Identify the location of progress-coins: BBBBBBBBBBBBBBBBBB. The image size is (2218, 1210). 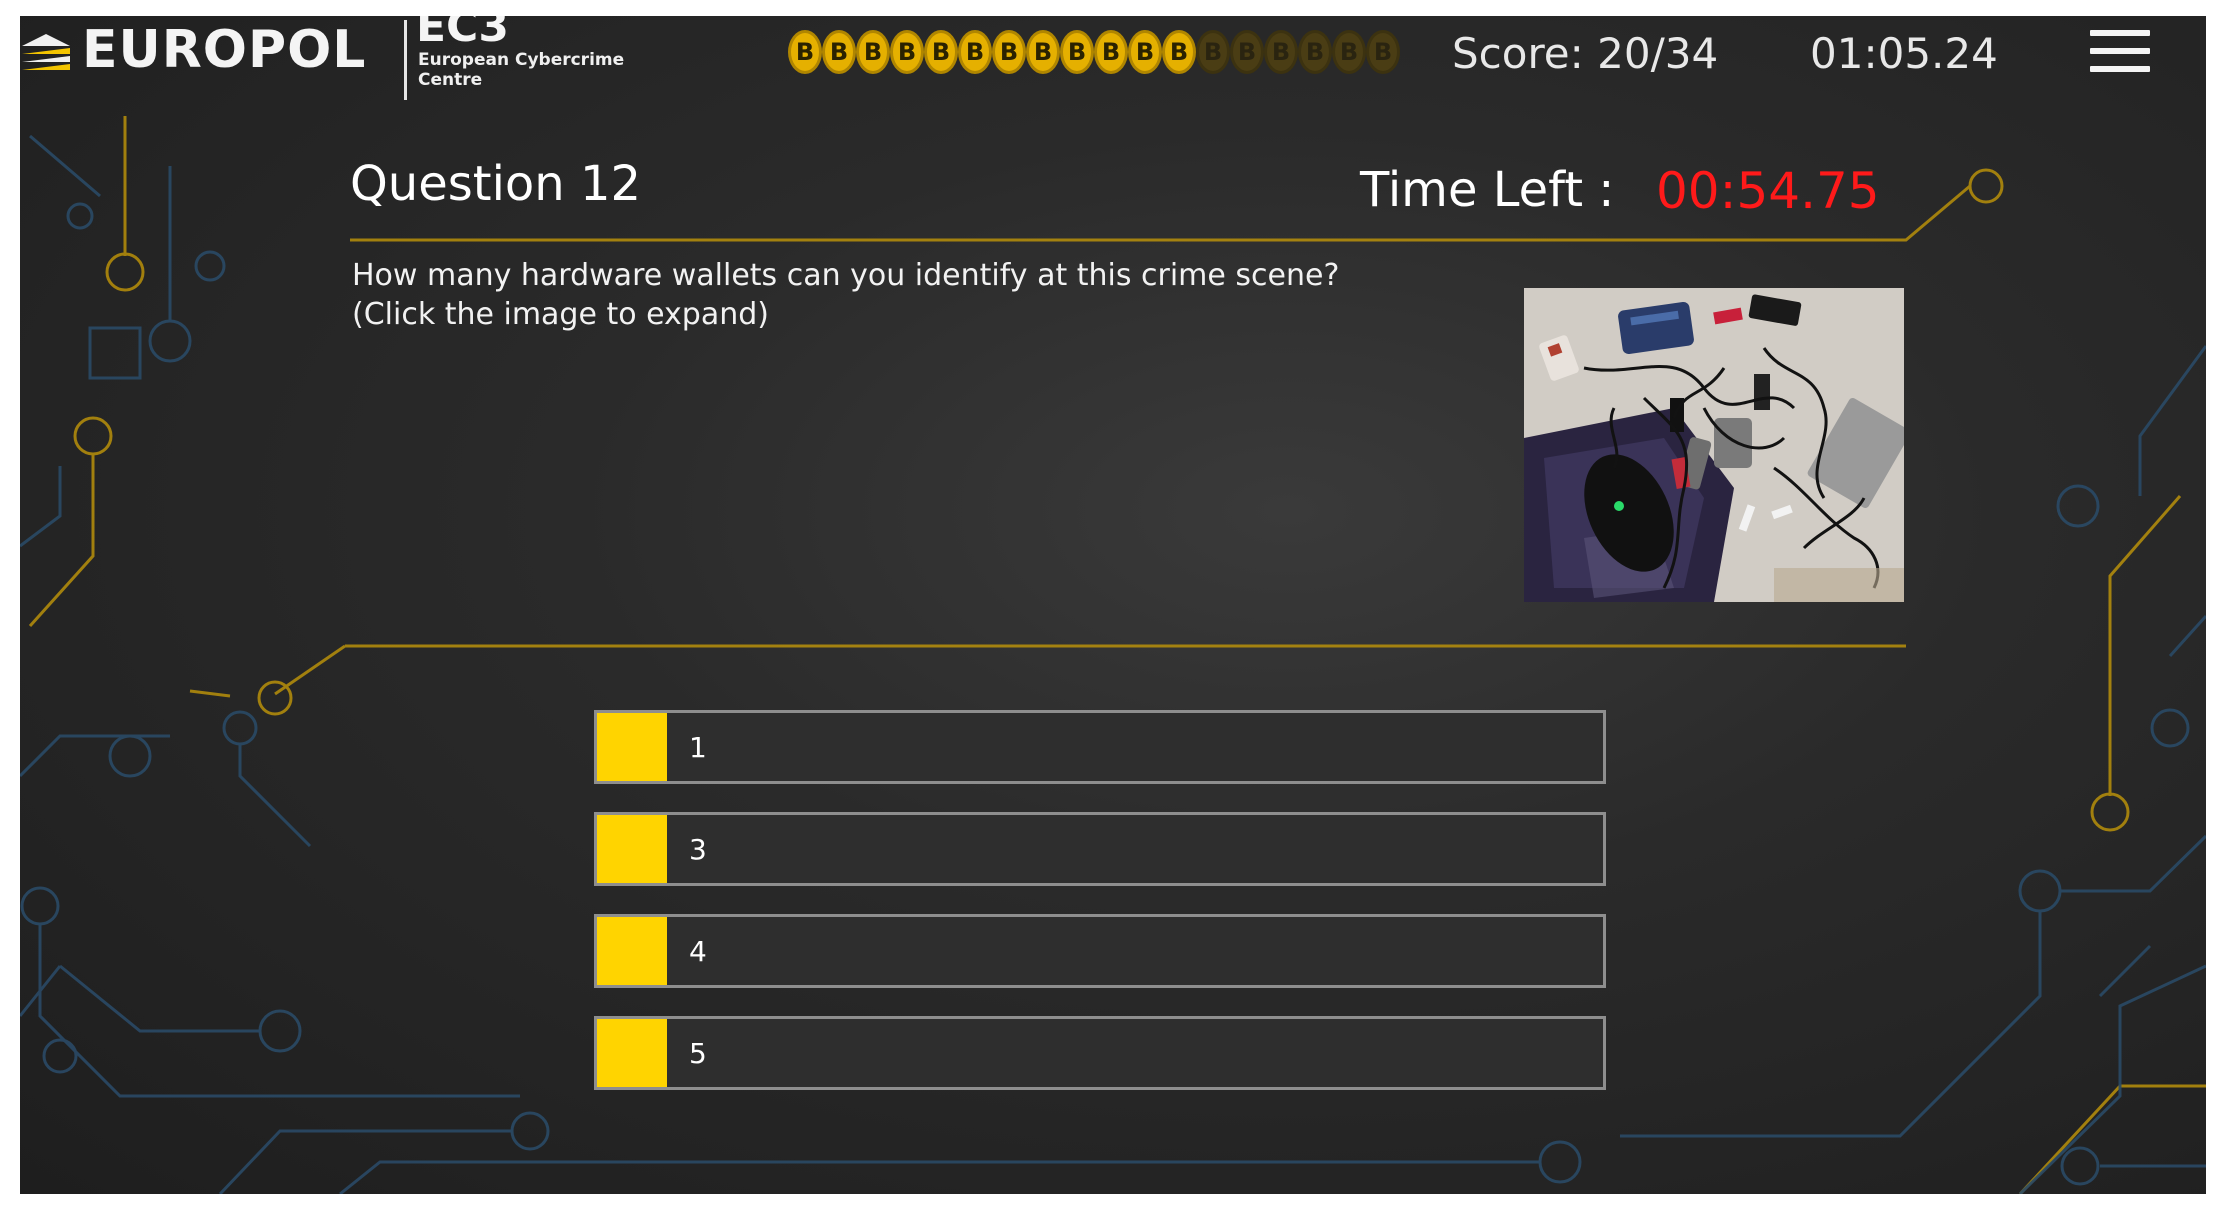
(1094, 54).